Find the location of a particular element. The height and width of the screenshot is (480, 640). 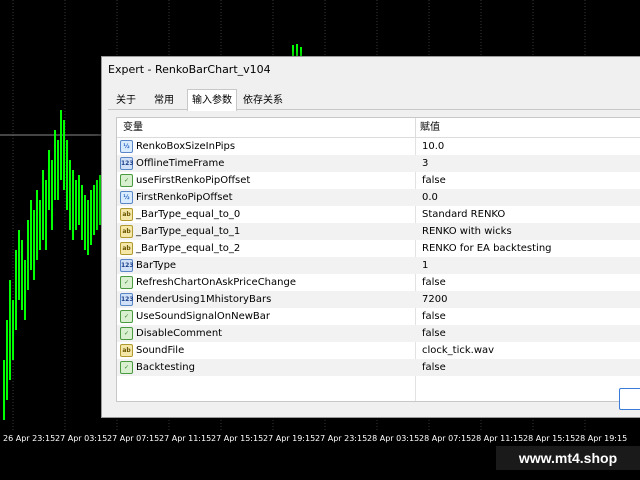

variable-value: 3 is located at coordinates (424, 163).